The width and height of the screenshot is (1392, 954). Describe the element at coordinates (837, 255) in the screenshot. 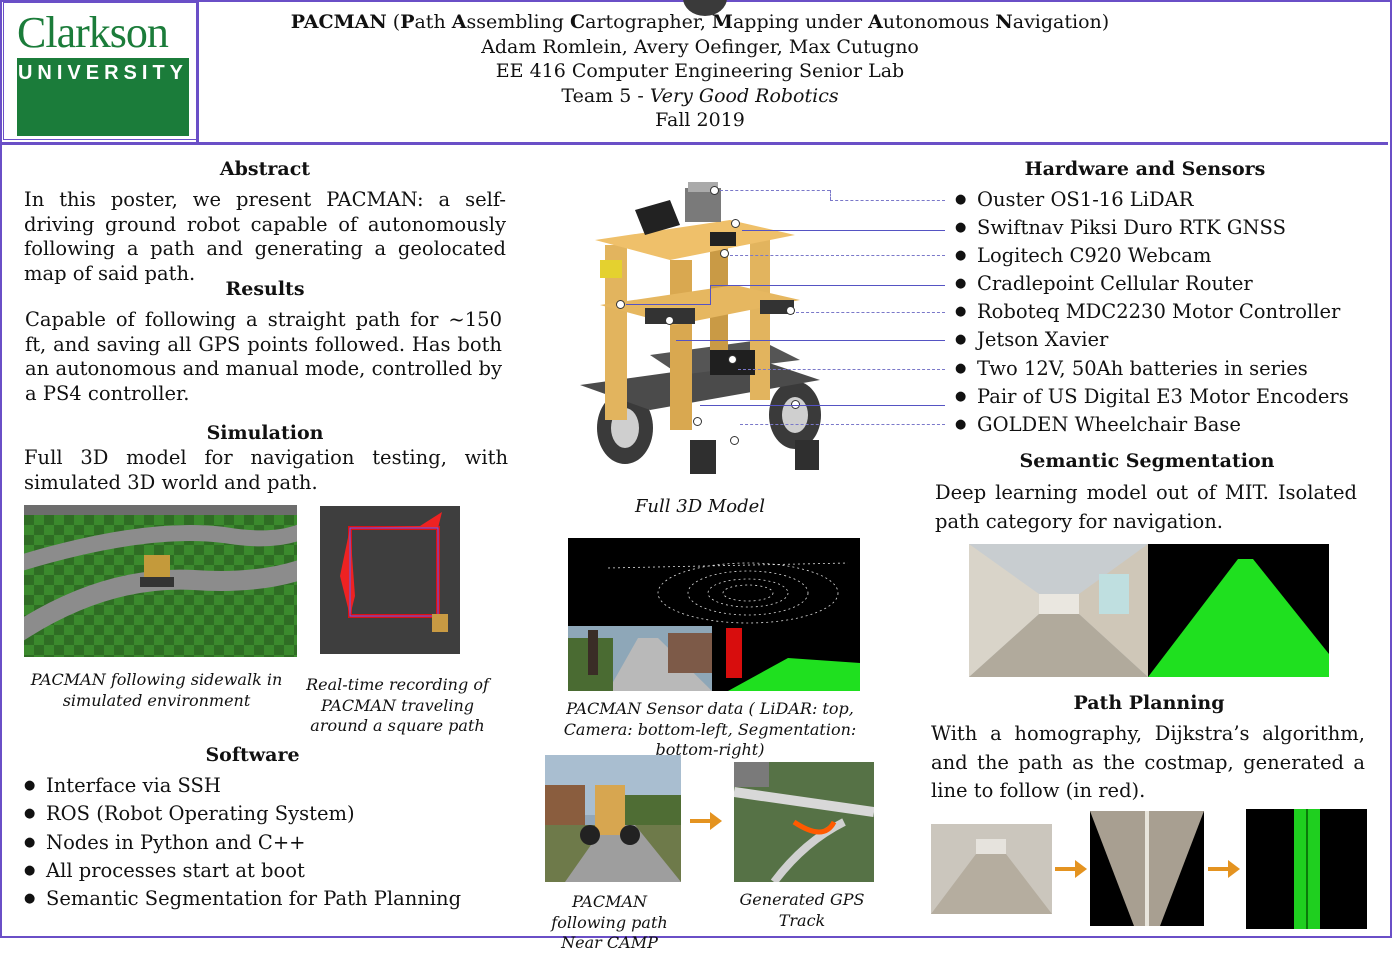

I see `callout-line-webcam` at that location.